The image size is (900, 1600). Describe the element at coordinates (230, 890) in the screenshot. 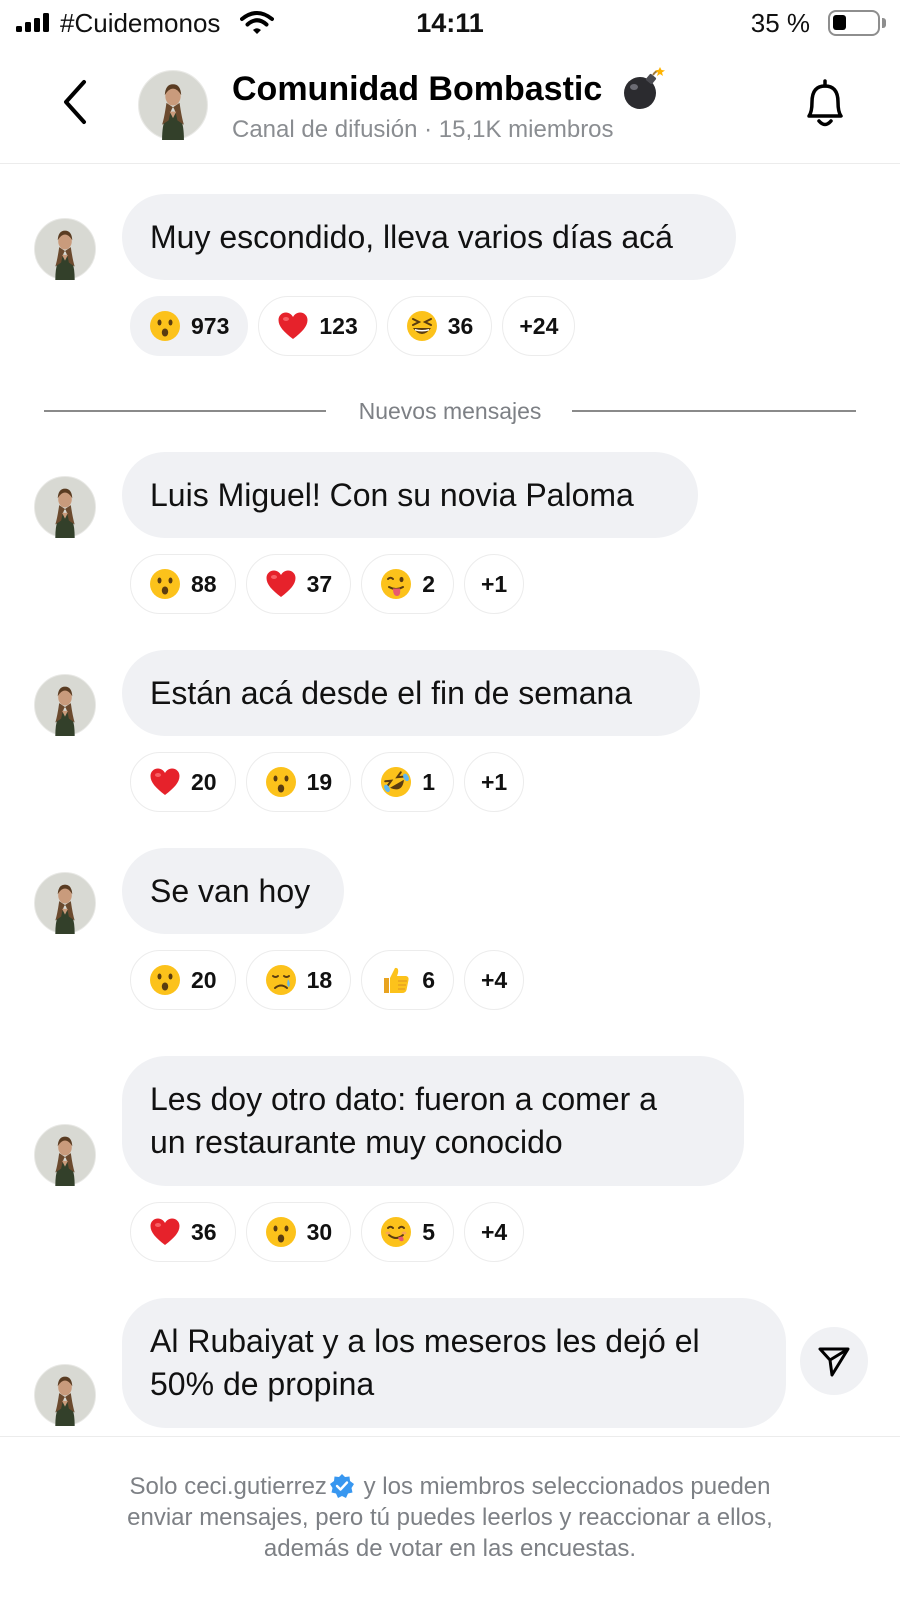

I see `message-text: Se van hoy` at that location.